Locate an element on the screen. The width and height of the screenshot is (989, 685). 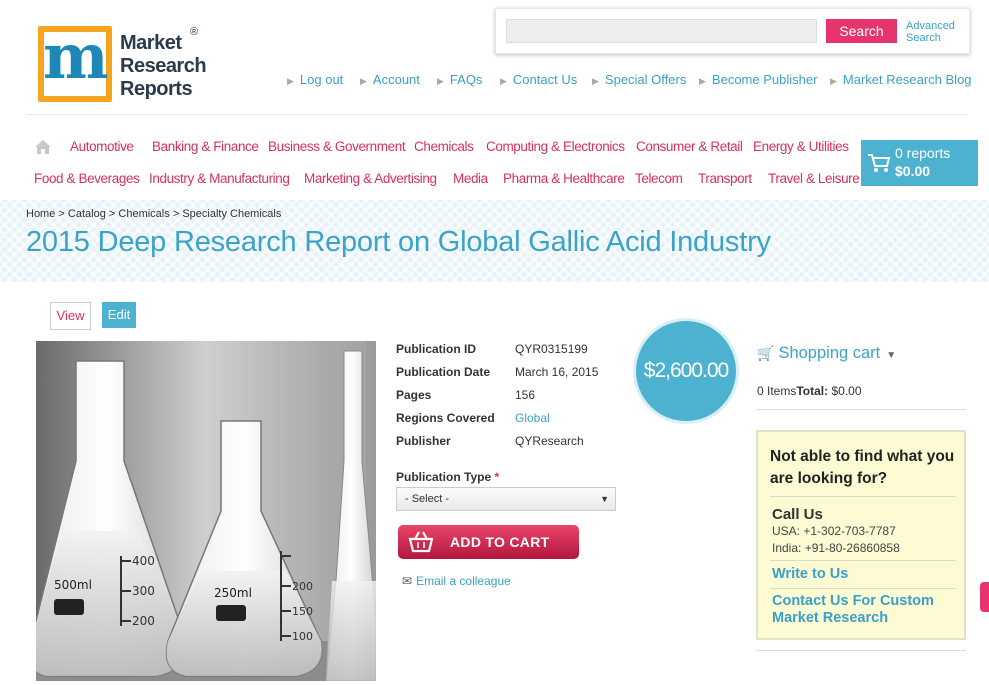
basket-icon is located at coordinates (421, 542).